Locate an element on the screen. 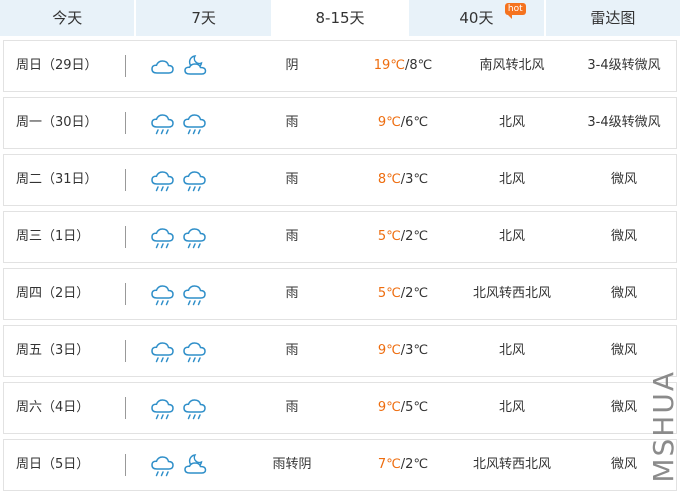 The width and height of the screenshot is (686, 497). day-label: 周日（29日） is located at coordinates (57, 65).